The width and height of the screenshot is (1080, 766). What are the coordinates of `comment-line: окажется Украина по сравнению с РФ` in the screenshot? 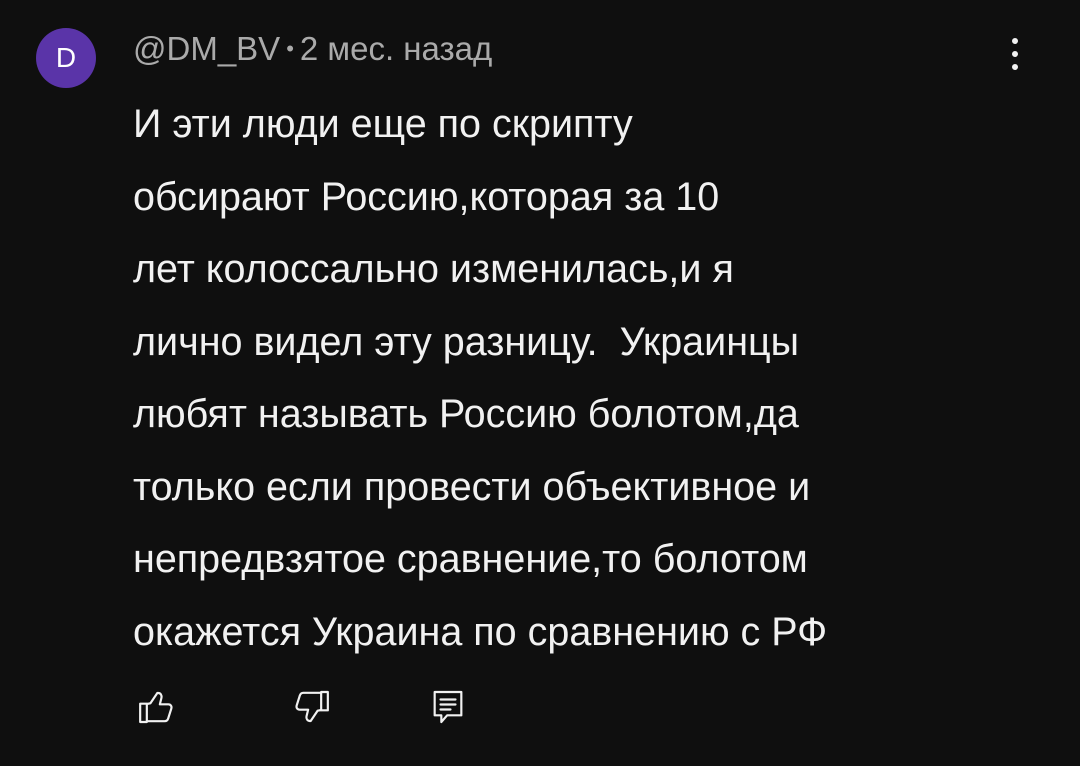 It's located at (480, 631).